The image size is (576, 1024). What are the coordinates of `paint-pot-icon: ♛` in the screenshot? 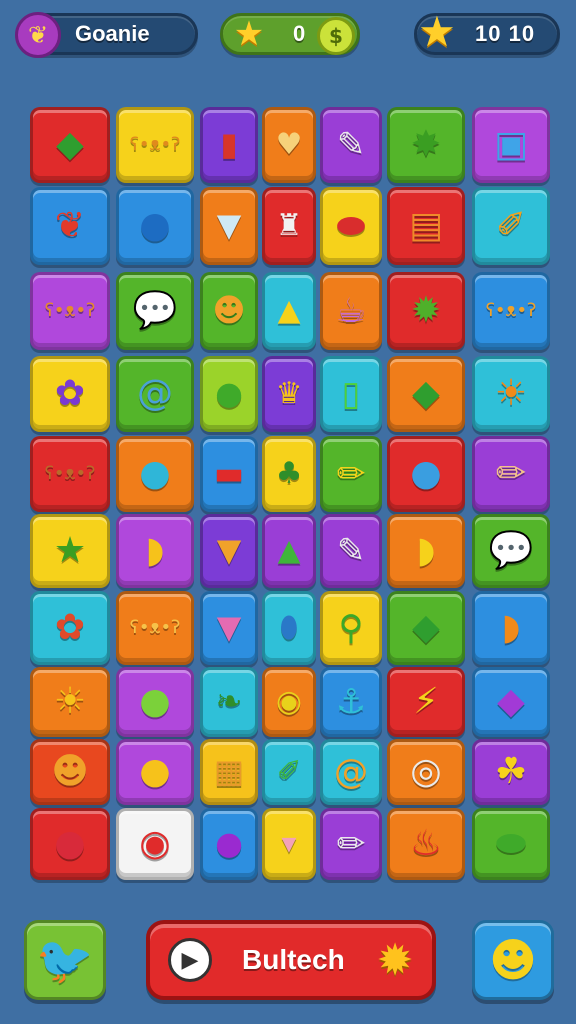 It's located at (289, 394).